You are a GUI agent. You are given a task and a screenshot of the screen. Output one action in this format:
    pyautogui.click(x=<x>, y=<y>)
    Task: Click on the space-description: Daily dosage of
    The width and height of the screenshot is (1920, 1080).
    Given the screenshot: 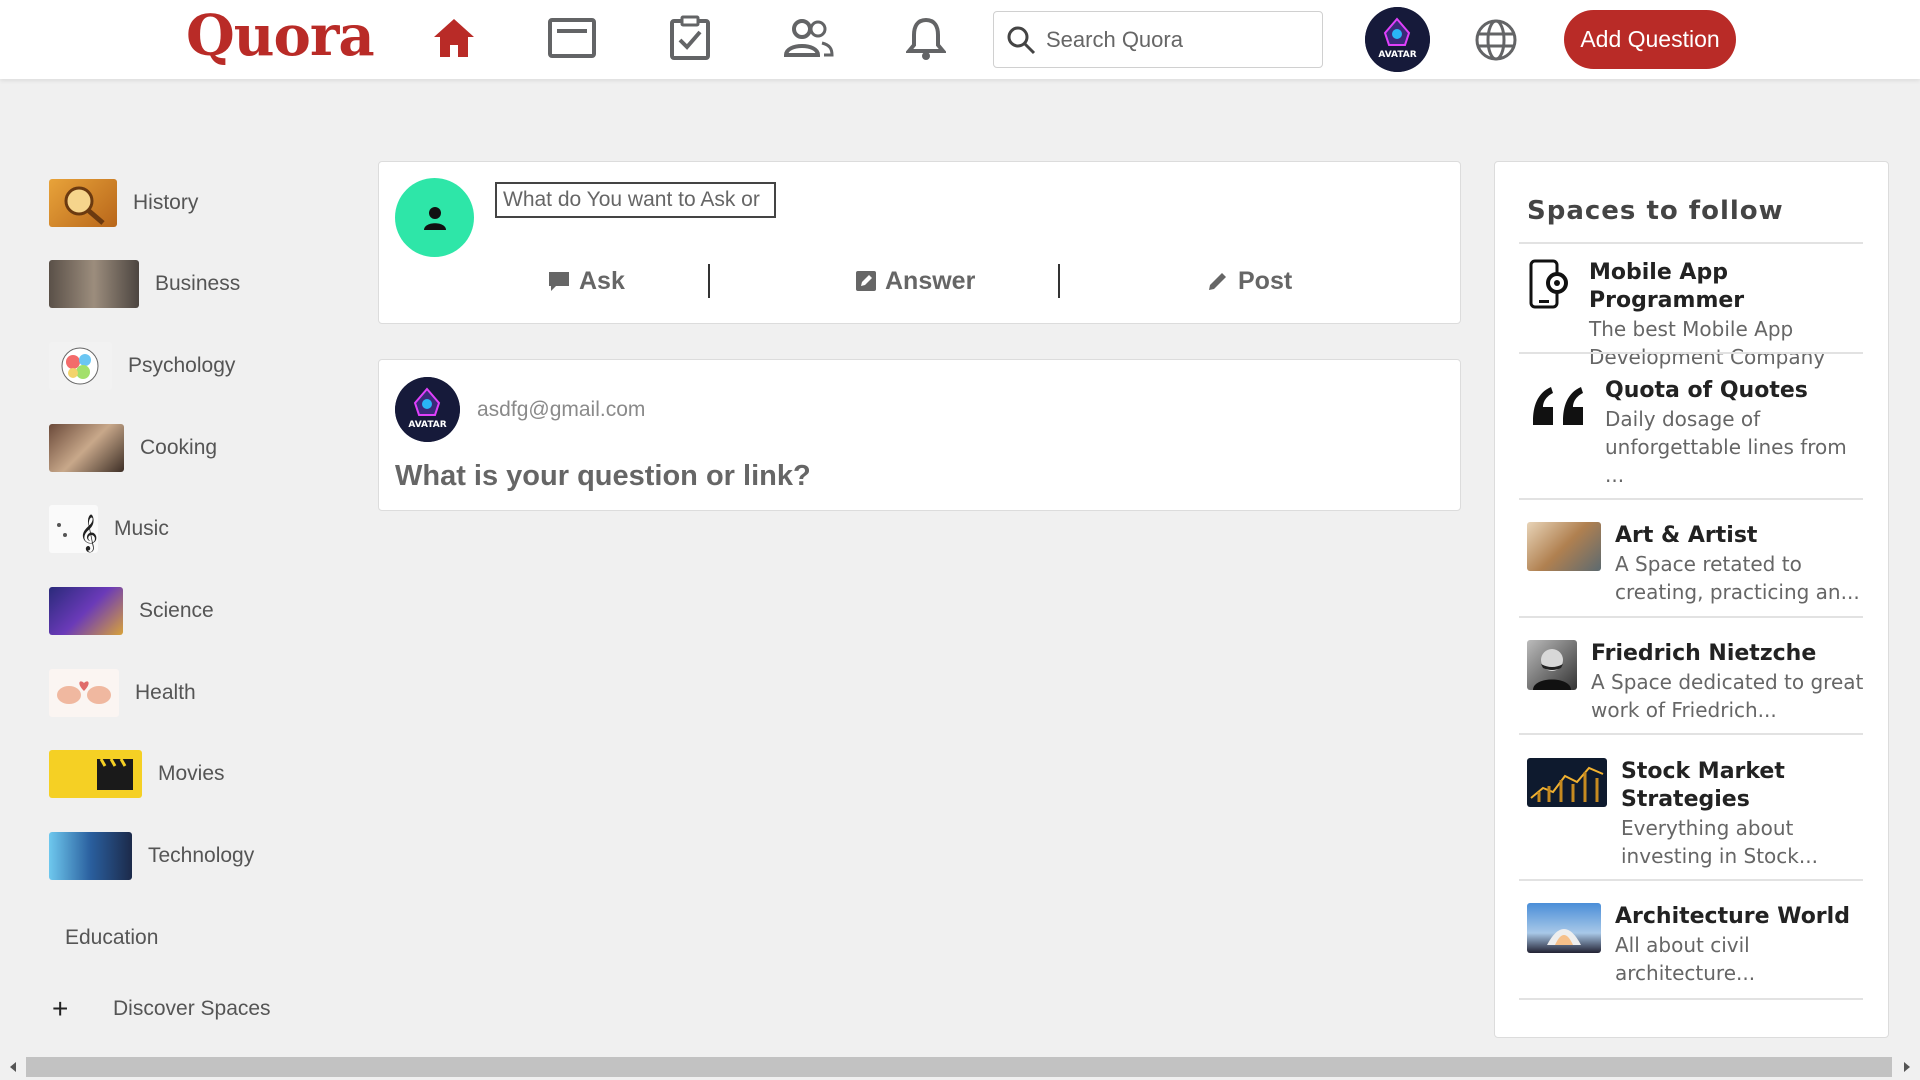 What is the action you would take?
    pyautogui.click(x=1683, y=419)
    